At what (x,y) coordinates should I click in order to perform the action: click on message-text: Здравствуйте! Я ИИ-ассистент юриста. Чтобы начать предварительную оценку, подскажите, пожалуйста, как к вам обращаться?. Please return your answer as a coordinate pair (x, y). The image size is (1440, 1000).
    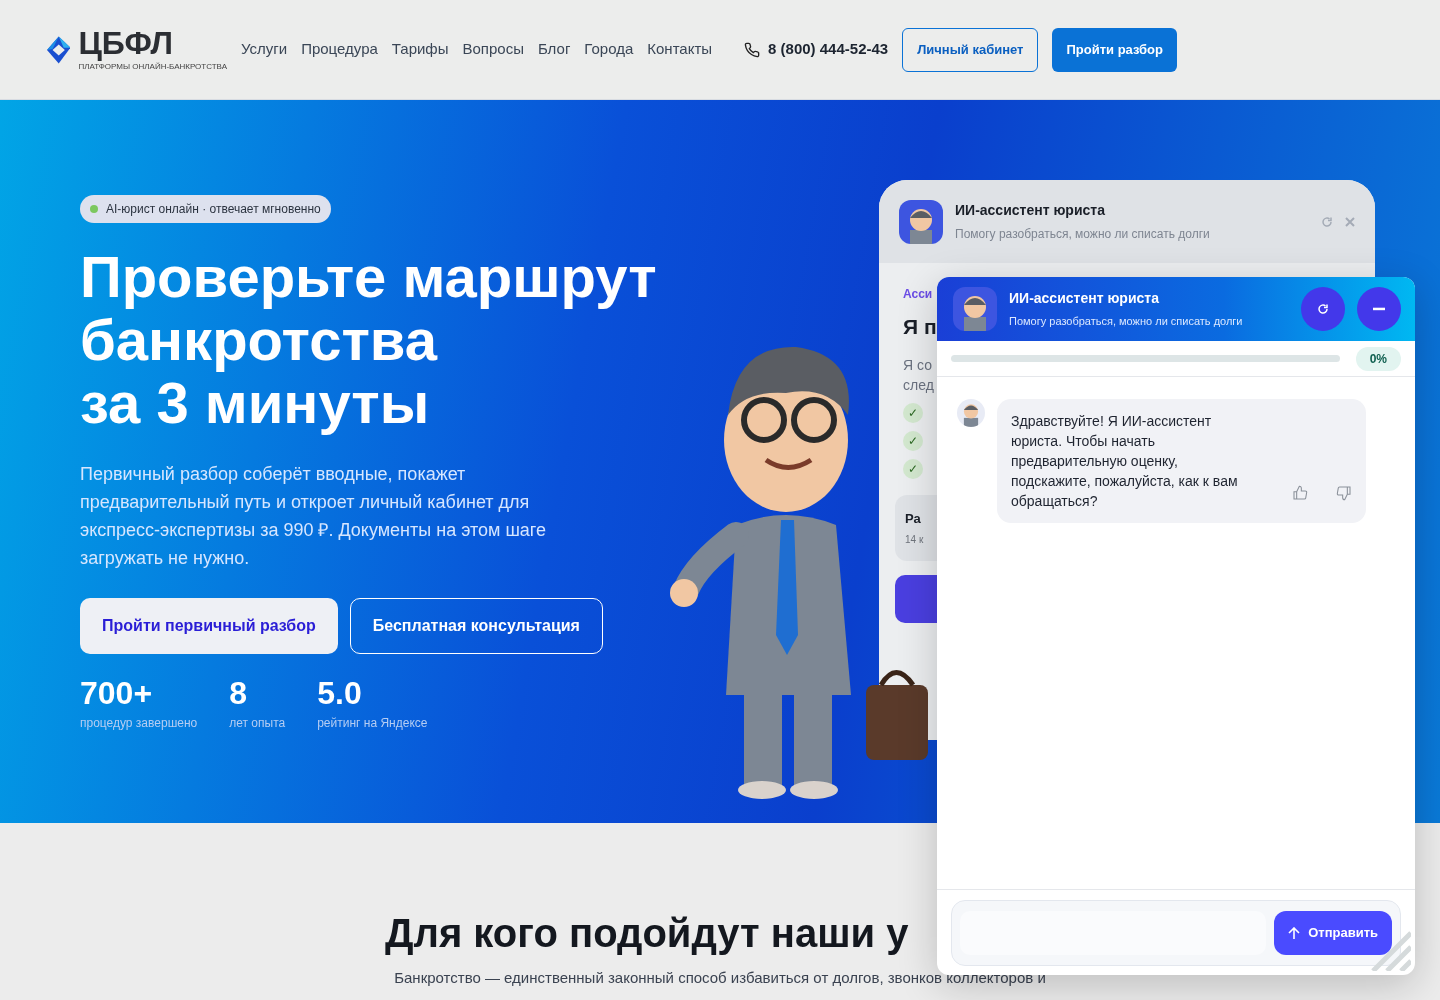
    Looking at the image, I should click on (1125, 461).